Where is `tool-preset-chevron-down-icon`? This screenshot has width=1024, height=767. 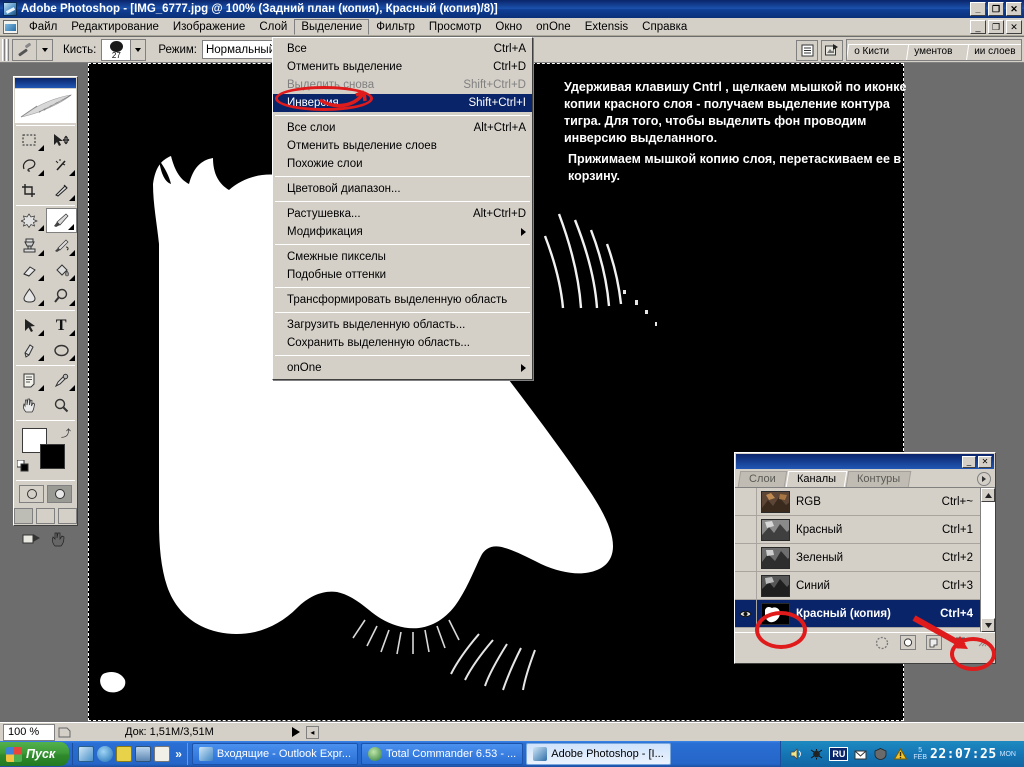 tool-preset-chevron-down-icon is located at coordinates (44, 50).